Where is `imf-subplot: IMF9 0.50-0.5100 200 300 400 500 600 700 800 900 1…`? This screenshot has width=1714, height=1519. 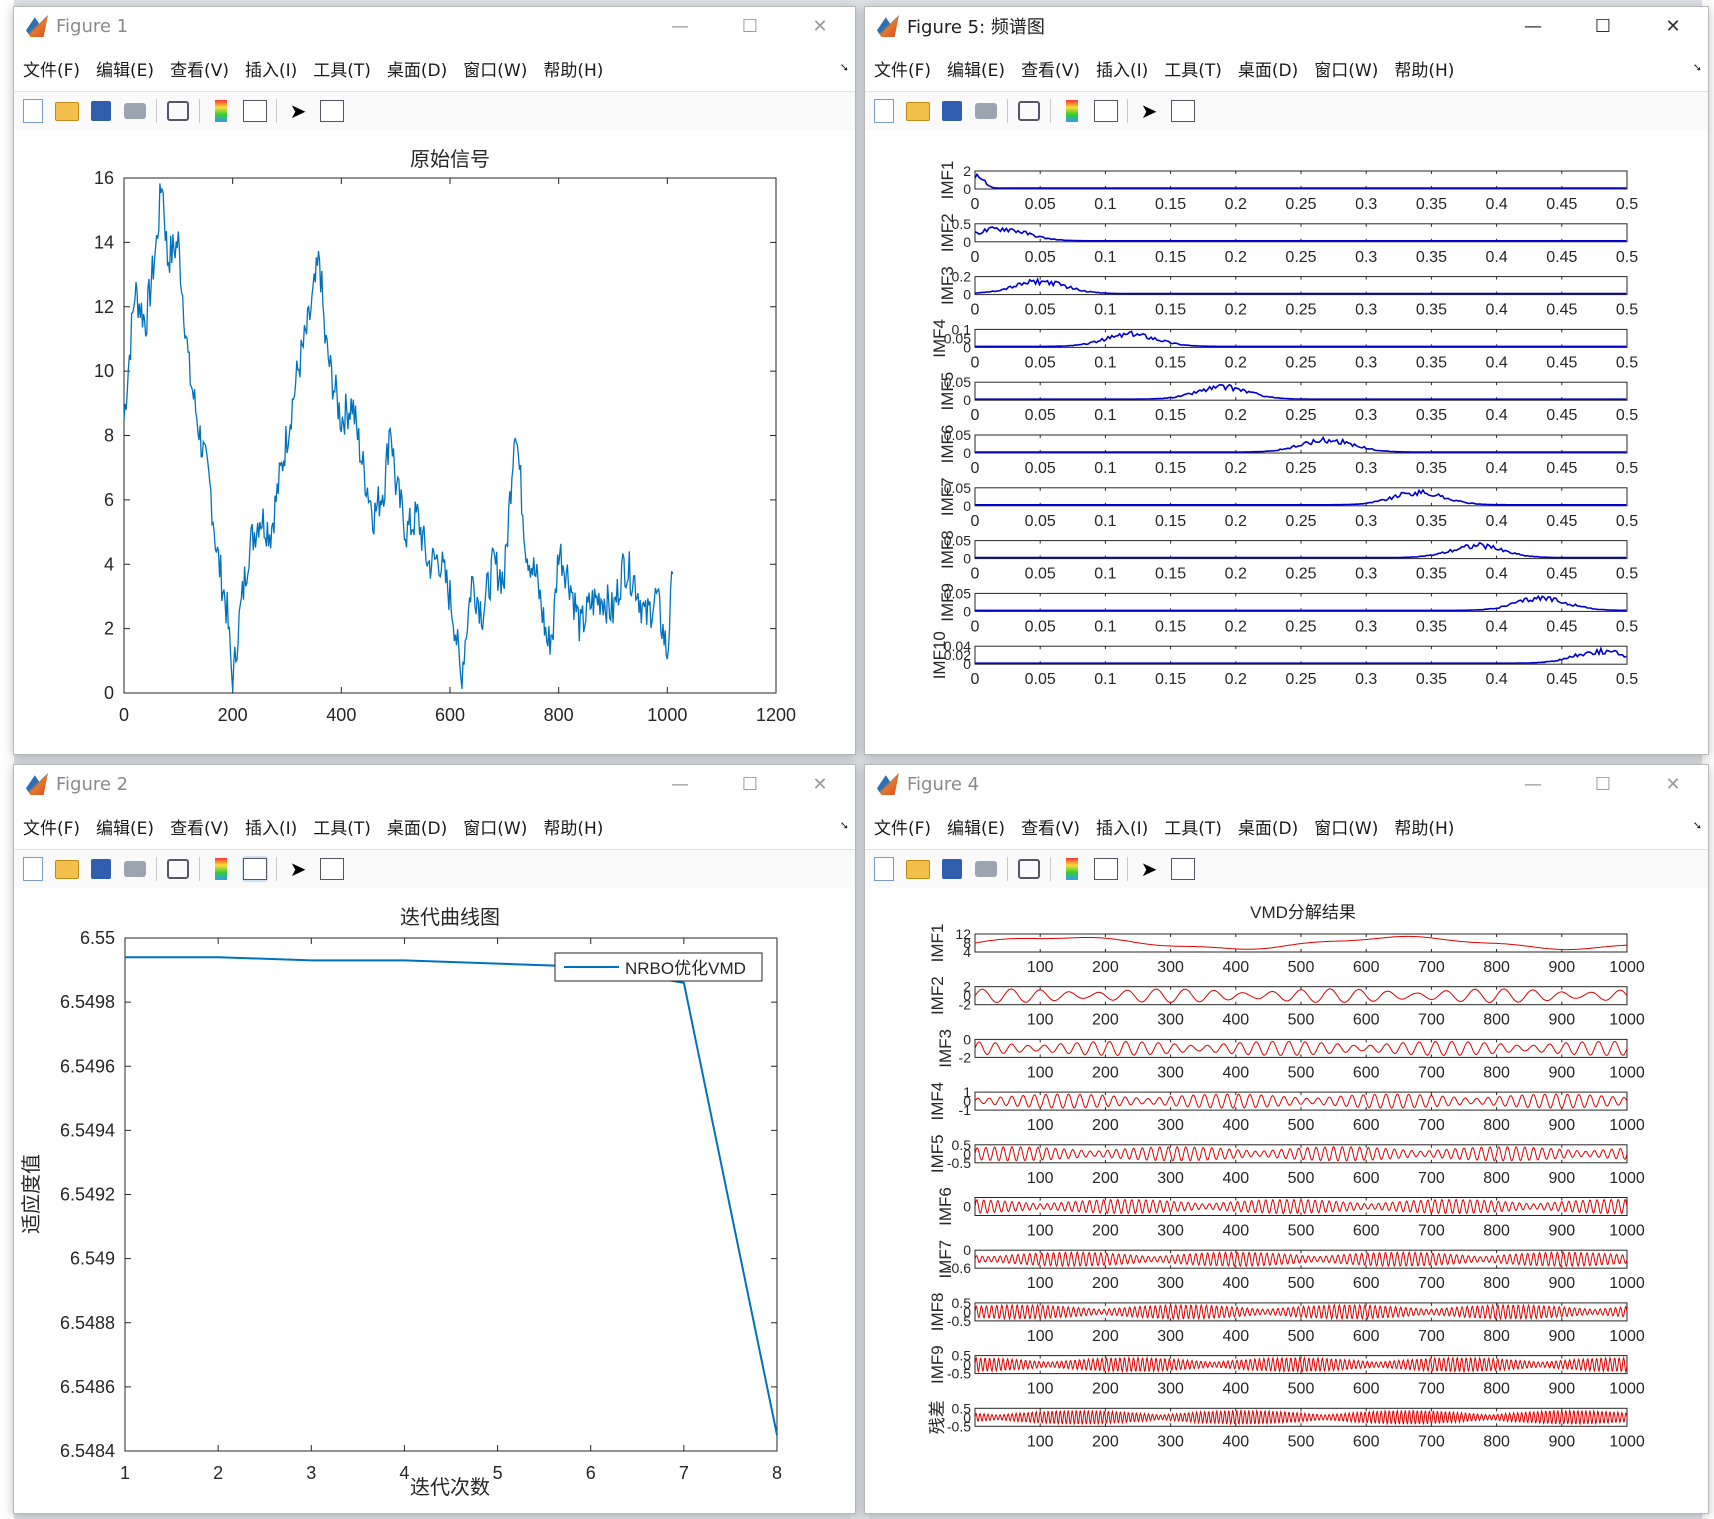 imf-subplot: IMF9 0.50-0.5100 200 300 400 500 600 700 800 900 1… is located at coordinates (1286, 1371).